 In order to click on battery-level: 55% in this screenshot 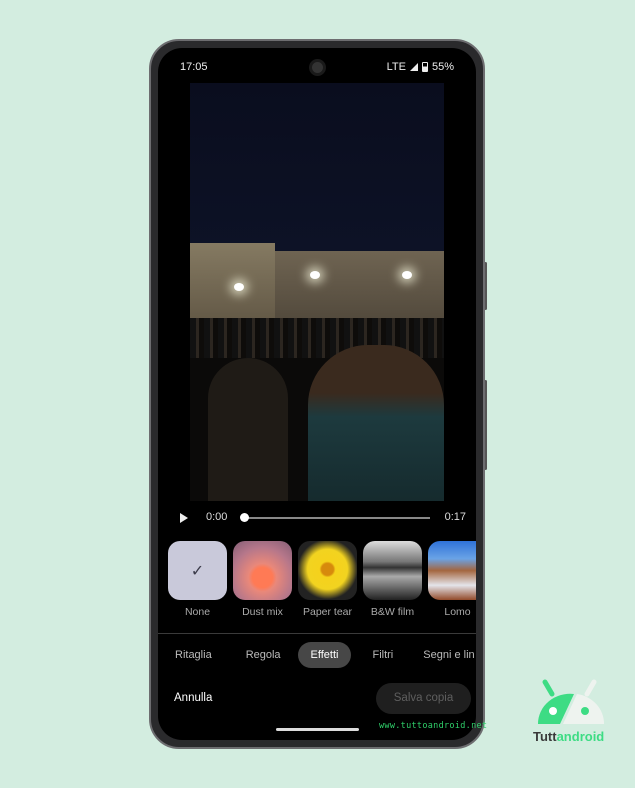, I will do `click(442, 67)`.